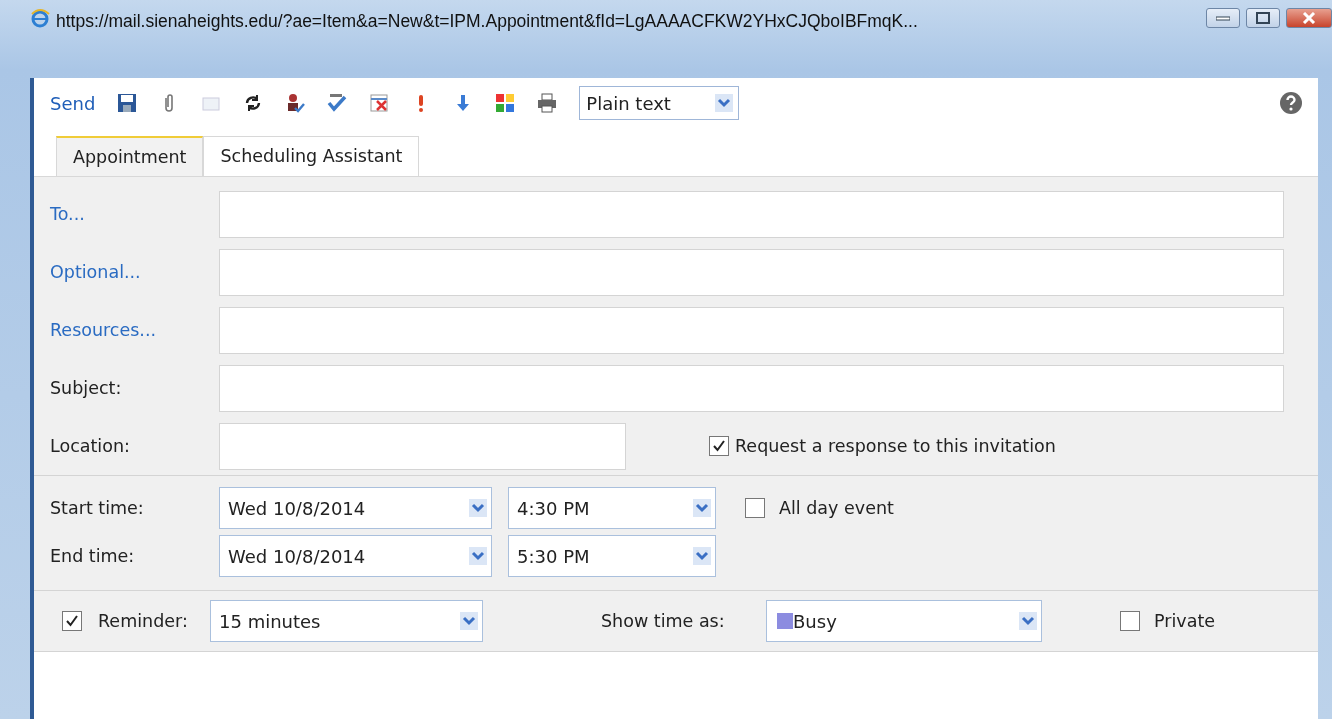 The width and height of the screenshot is (1332, 719). What do you see at coordinates (97, 509) in the screenshot?
I see `field-label: Start time:` at bounding box center [97, 509].